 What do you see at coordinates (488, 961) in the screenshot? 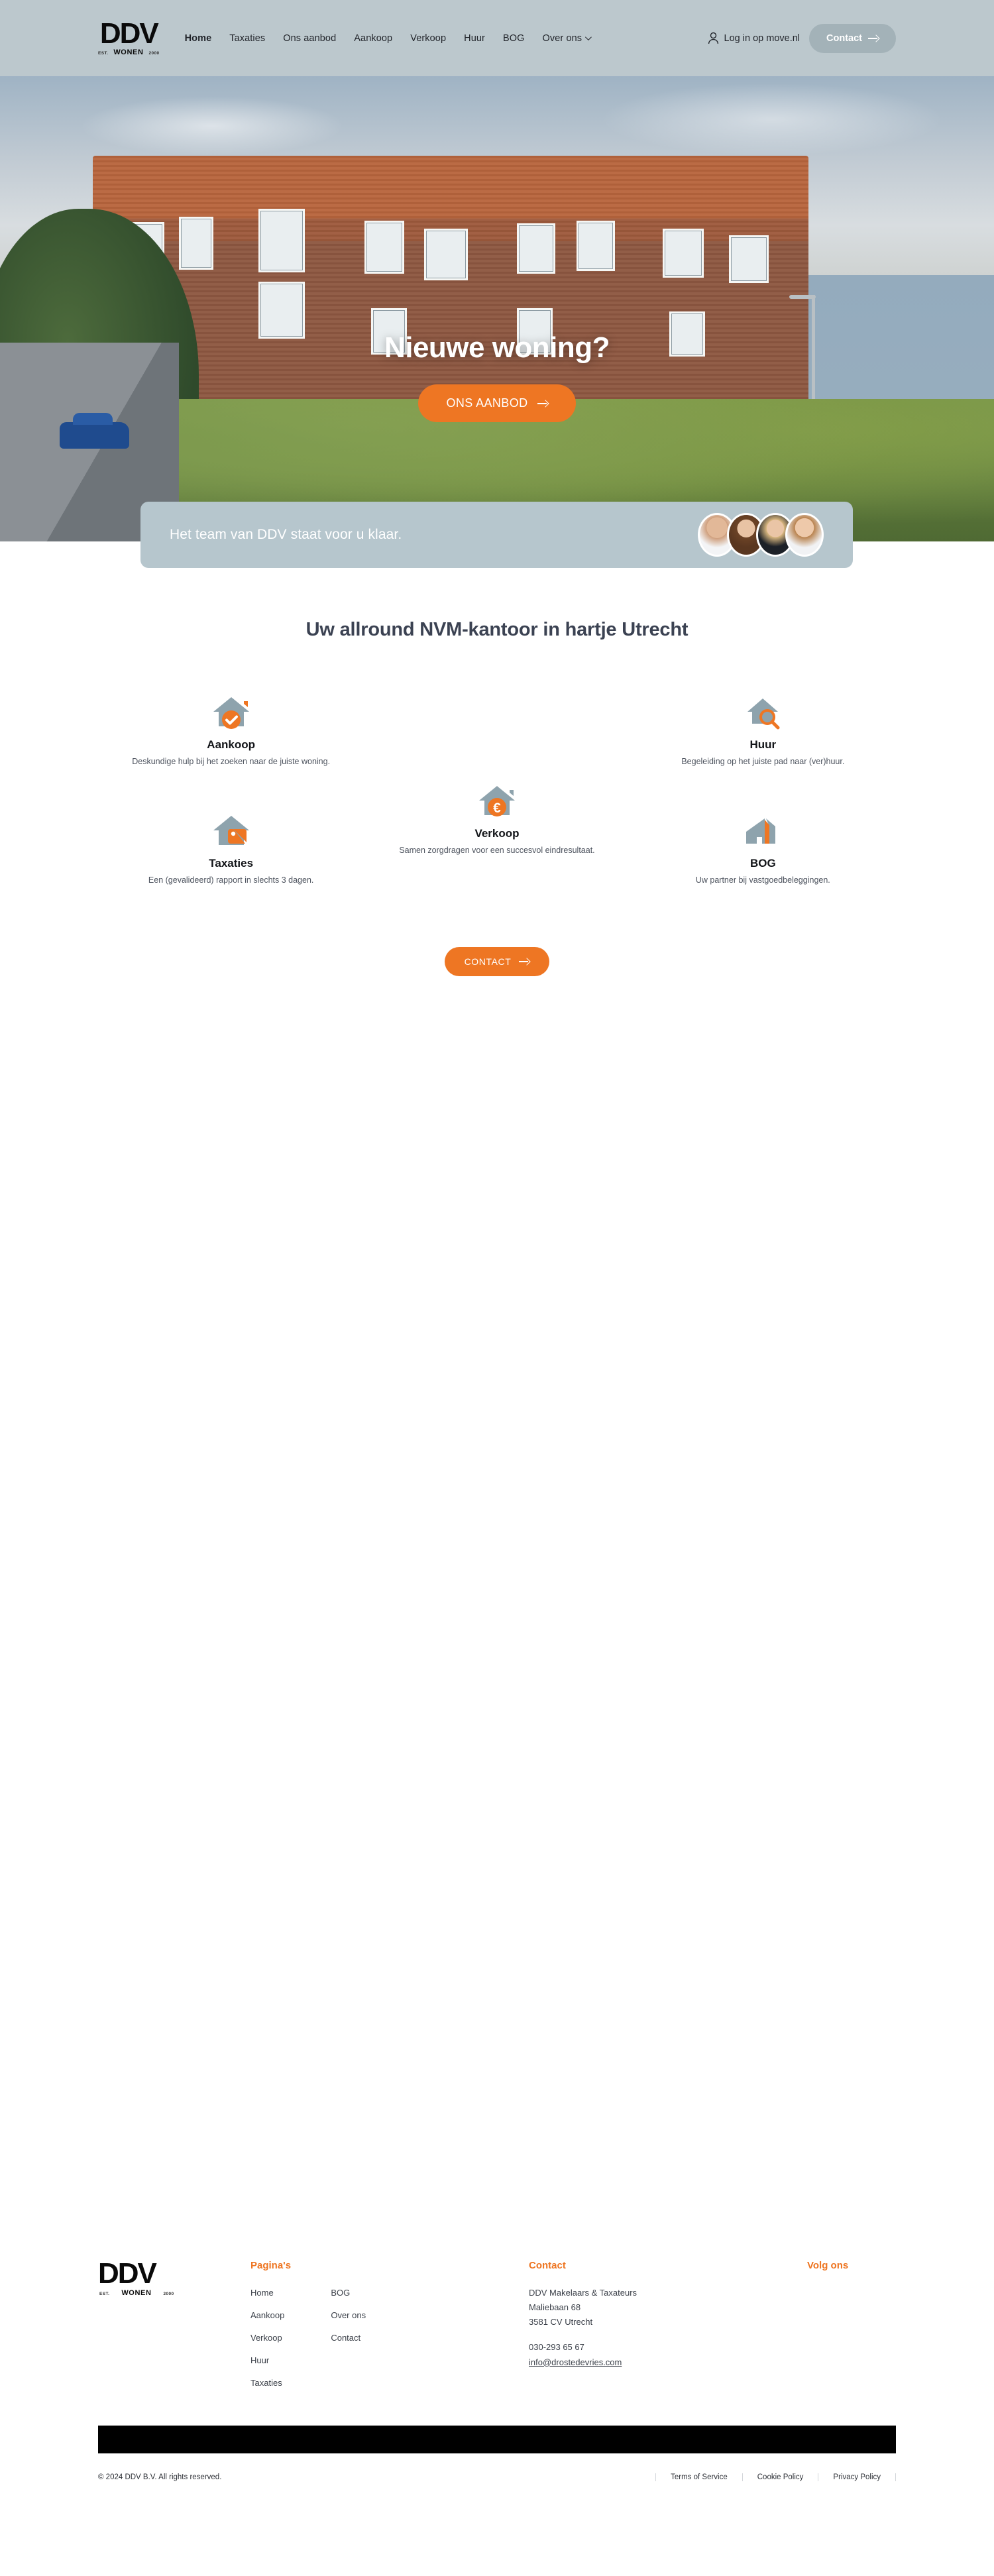
I see `services-contact-label: CONTACT` at bounding box center [488, 961].